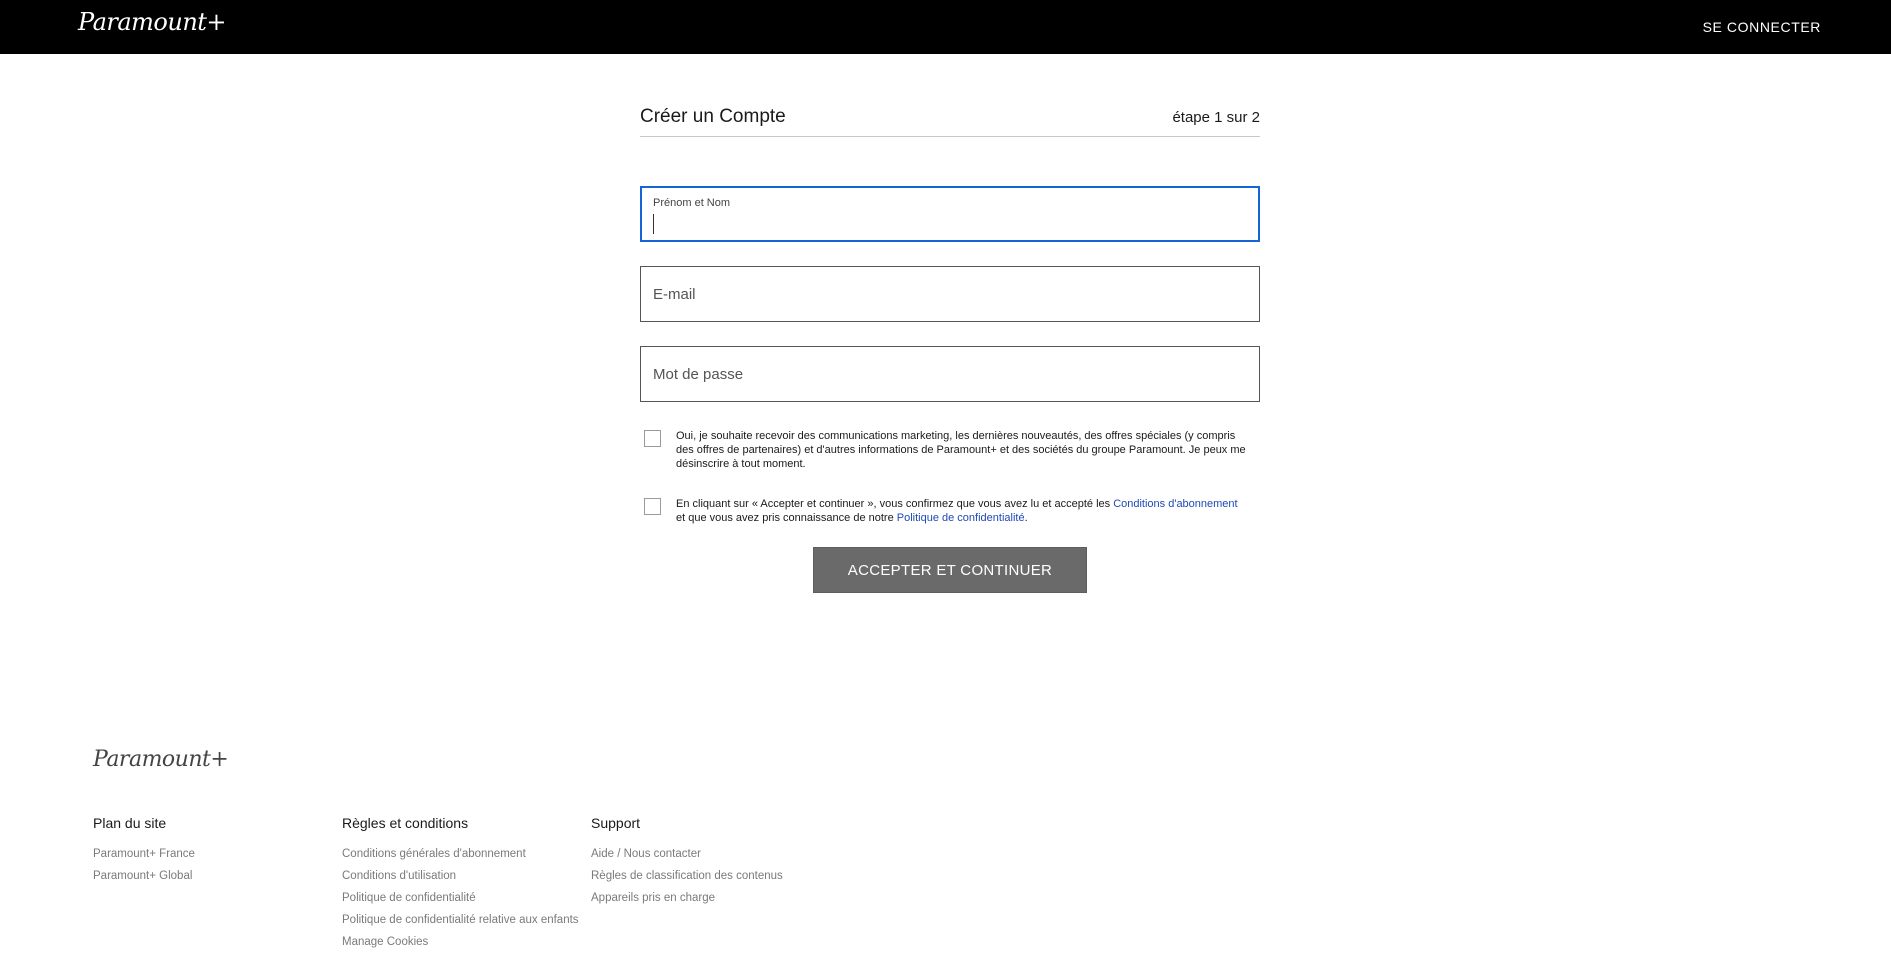  I want to click on footer-link-paramount-global: Paramount+ Global, so click(144, 876).